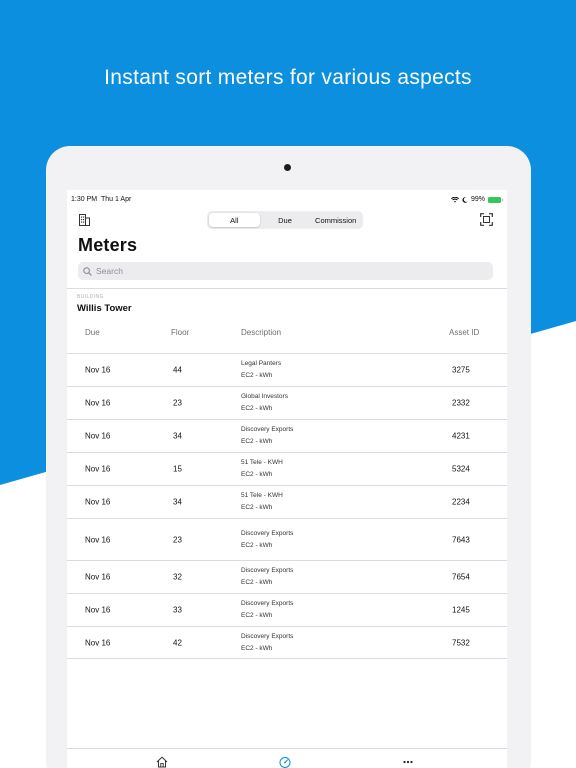 The height and width of the screenshot is (768, 576). Describe the element at coordinates (287, 334) in the screenshot. I see `table-header: Due Floor Description Asset ID` at that location.